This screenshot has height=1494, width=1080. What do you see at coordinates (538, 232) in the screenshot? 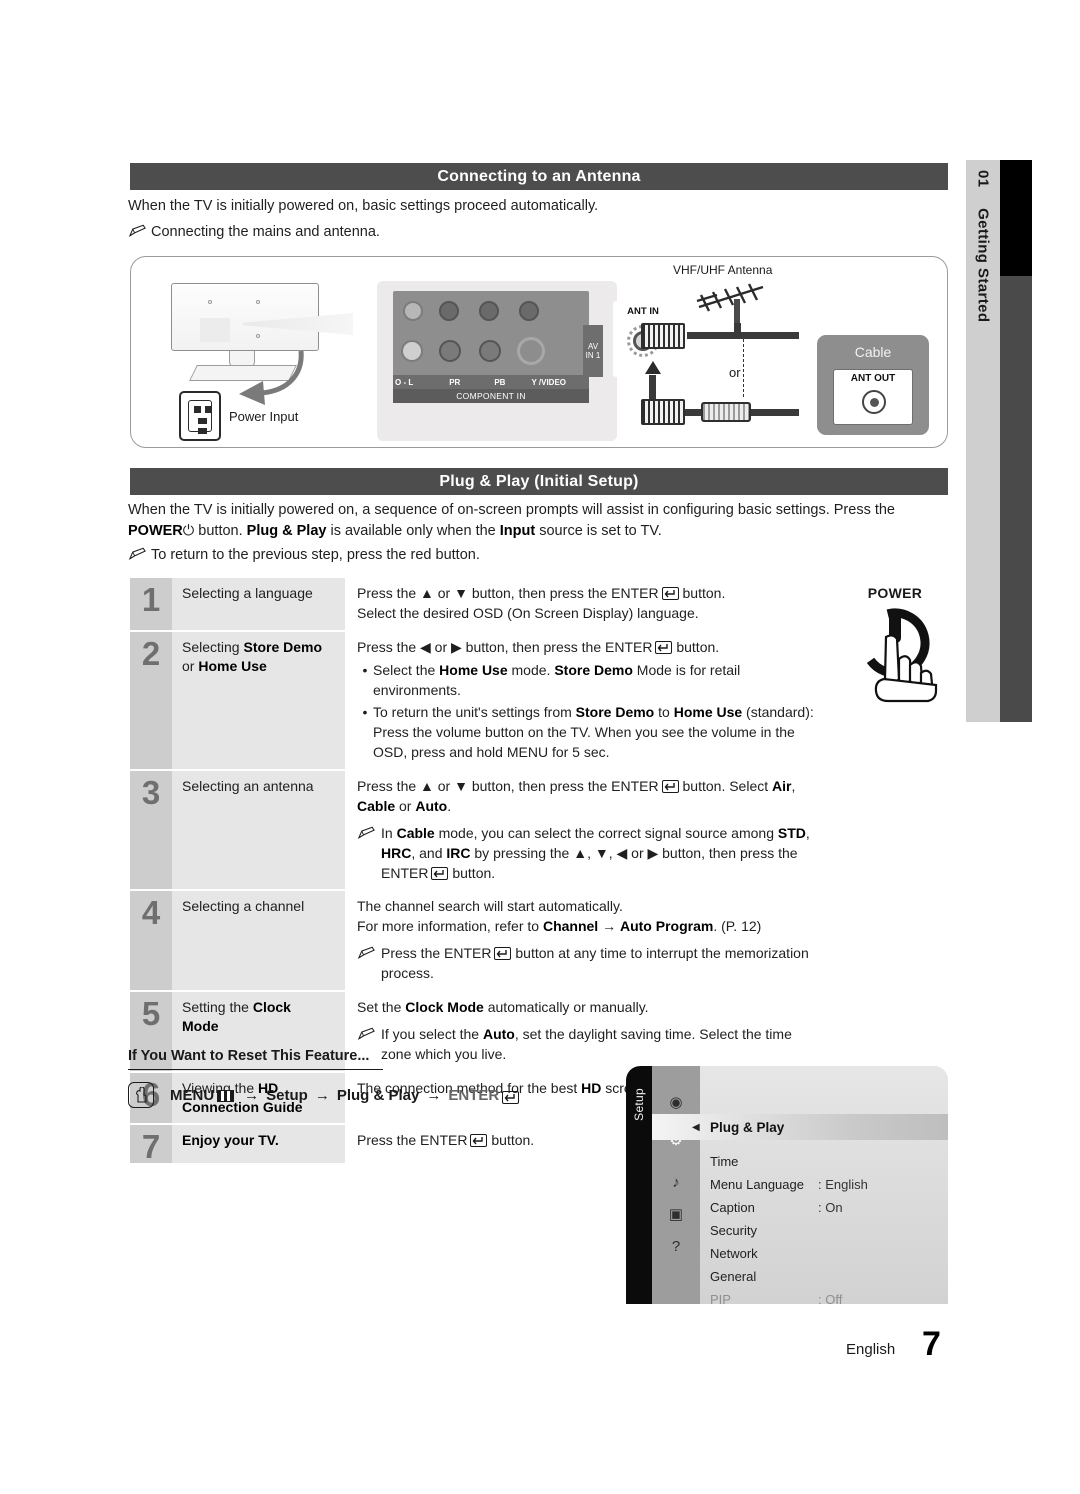
I see `antenna-note: Connecting the mains and antenna.` at bounding box center [538, 232].